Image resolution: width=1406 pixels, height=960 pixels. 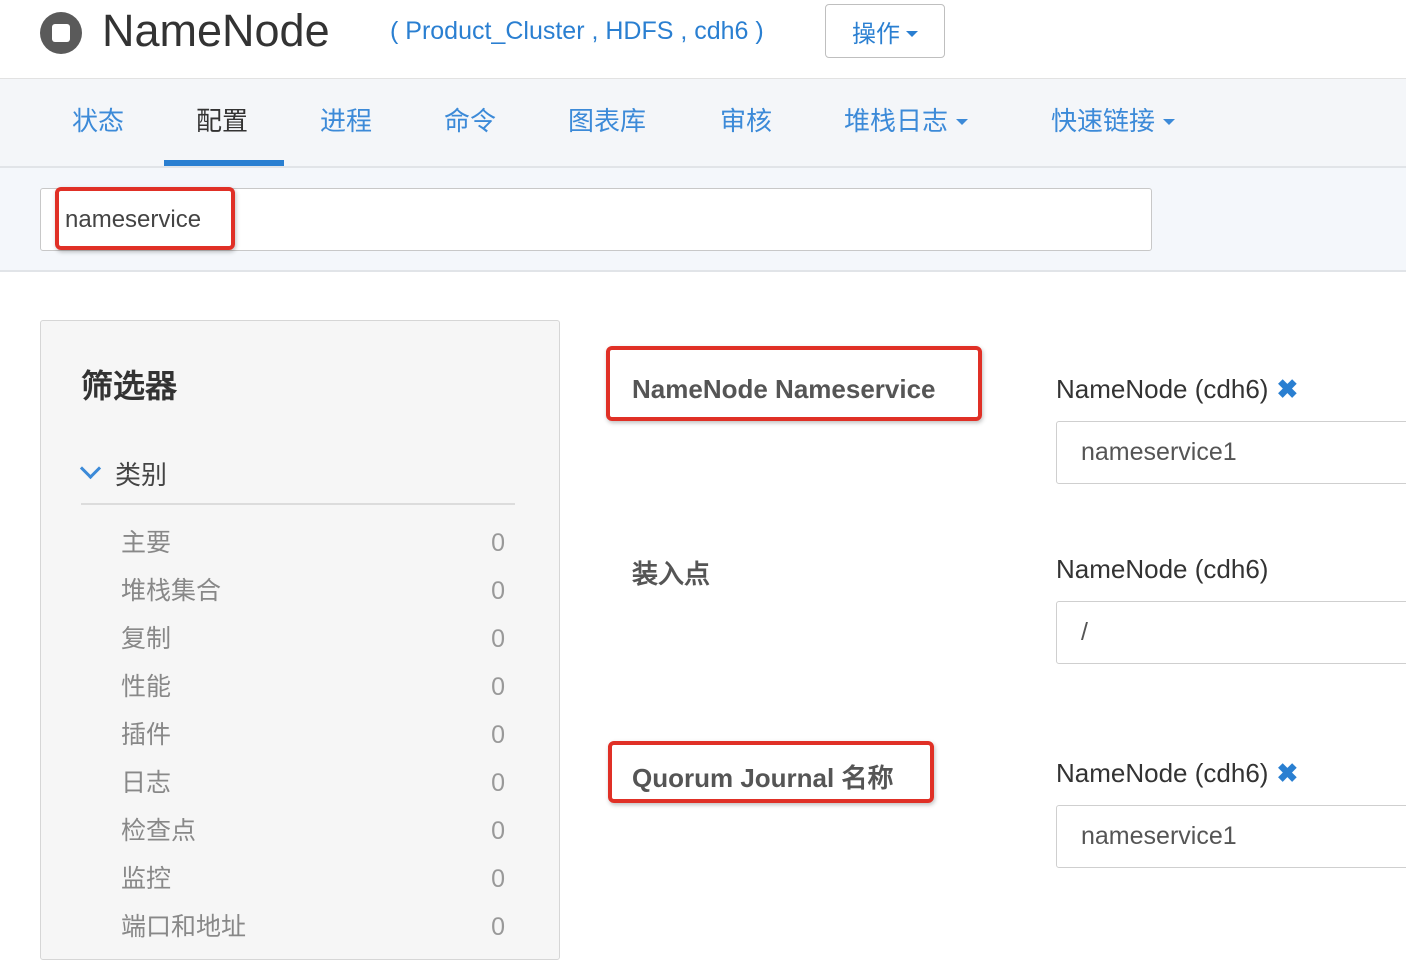 I want to click on config-value-mount-point, so click(x=1231, y=632).